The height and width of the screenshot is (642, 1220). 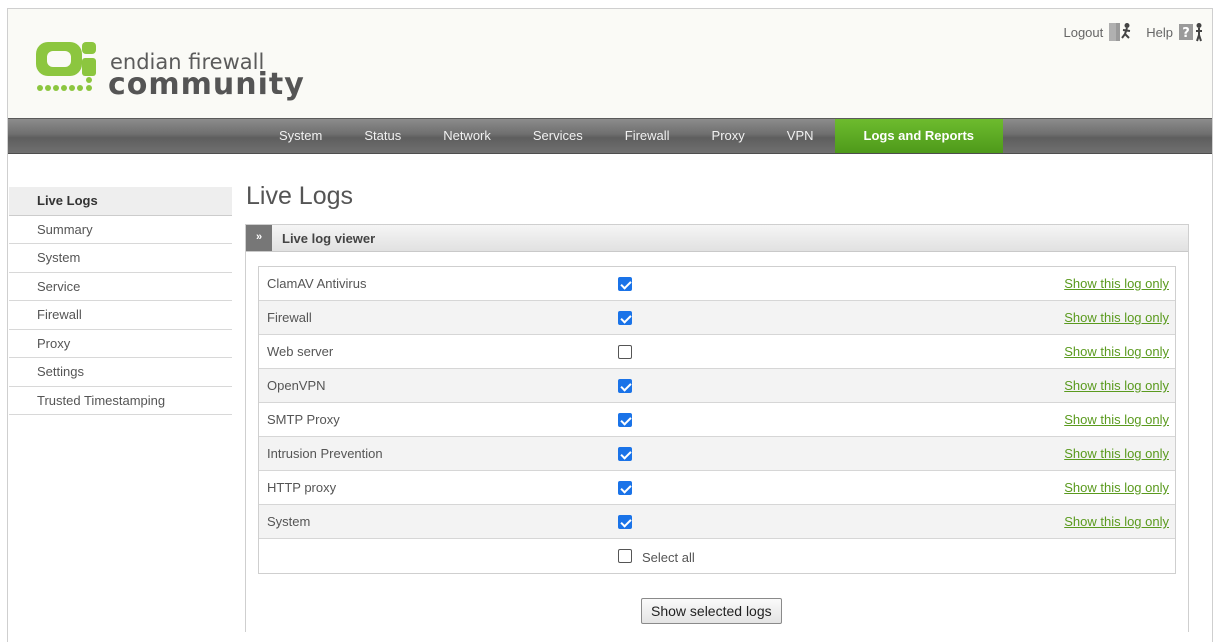 I want to click on log-row: HTTP proxy Show this log only, so click(x=717, y=488).